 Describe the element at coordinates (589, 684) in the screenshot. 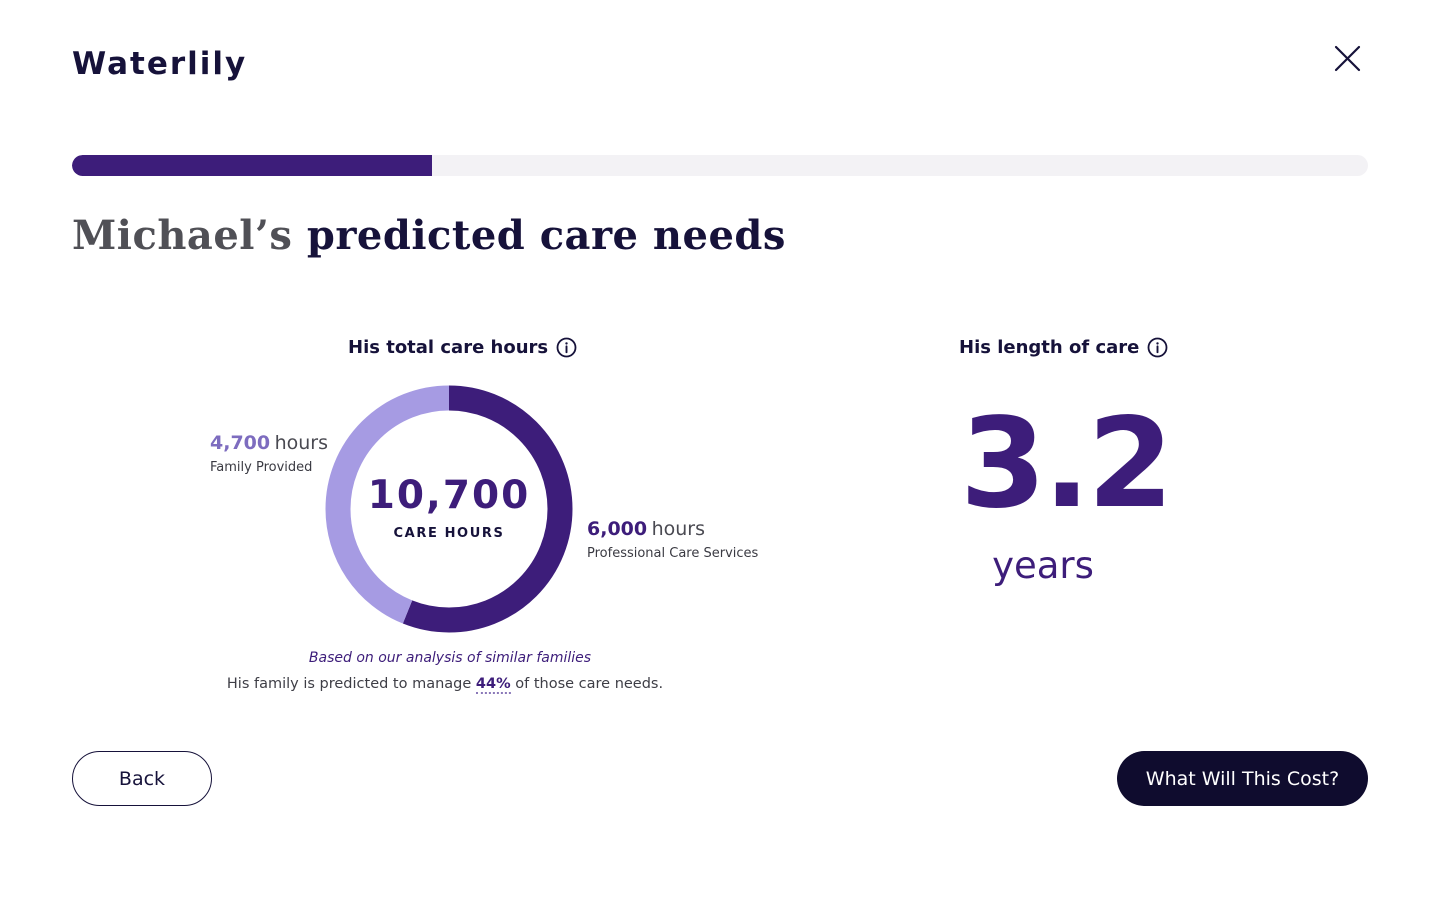

I see `summary-text-after: of those care needs.` at that location.